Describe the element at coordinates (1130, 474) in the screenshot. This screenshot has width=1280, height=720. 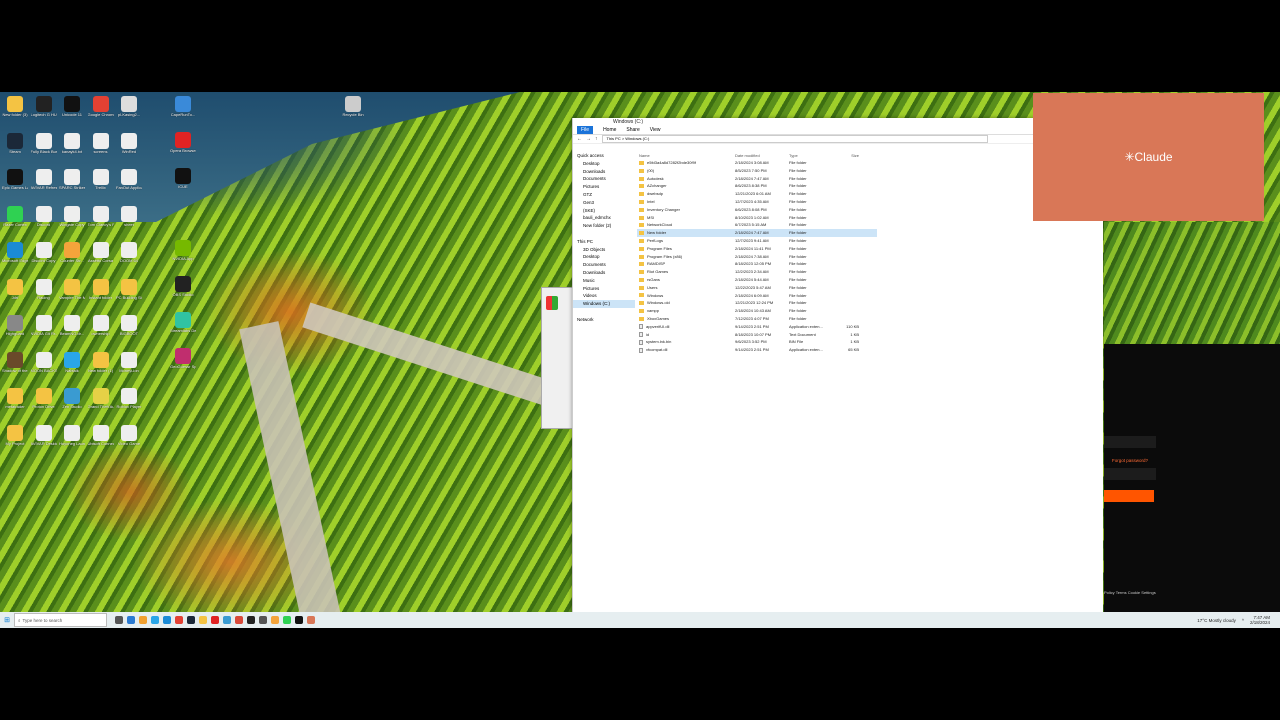
I see `password-field` at that location.